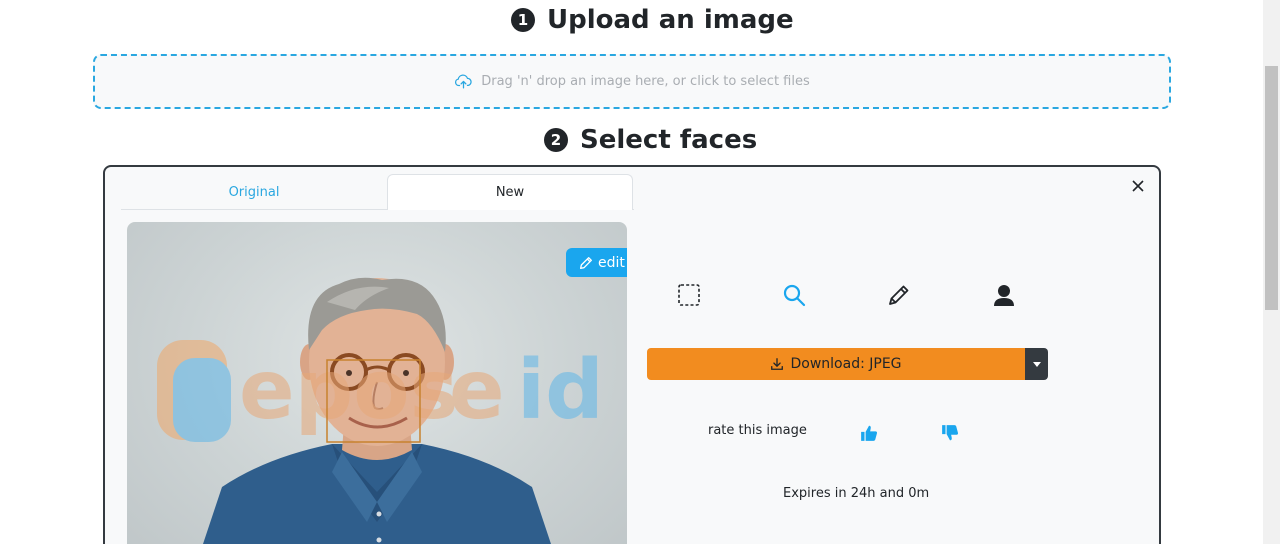 The image size is (1280, 544). Describe the element at coordinates (523, 20) in the screenshot. I see `step-number: 1` at that location.